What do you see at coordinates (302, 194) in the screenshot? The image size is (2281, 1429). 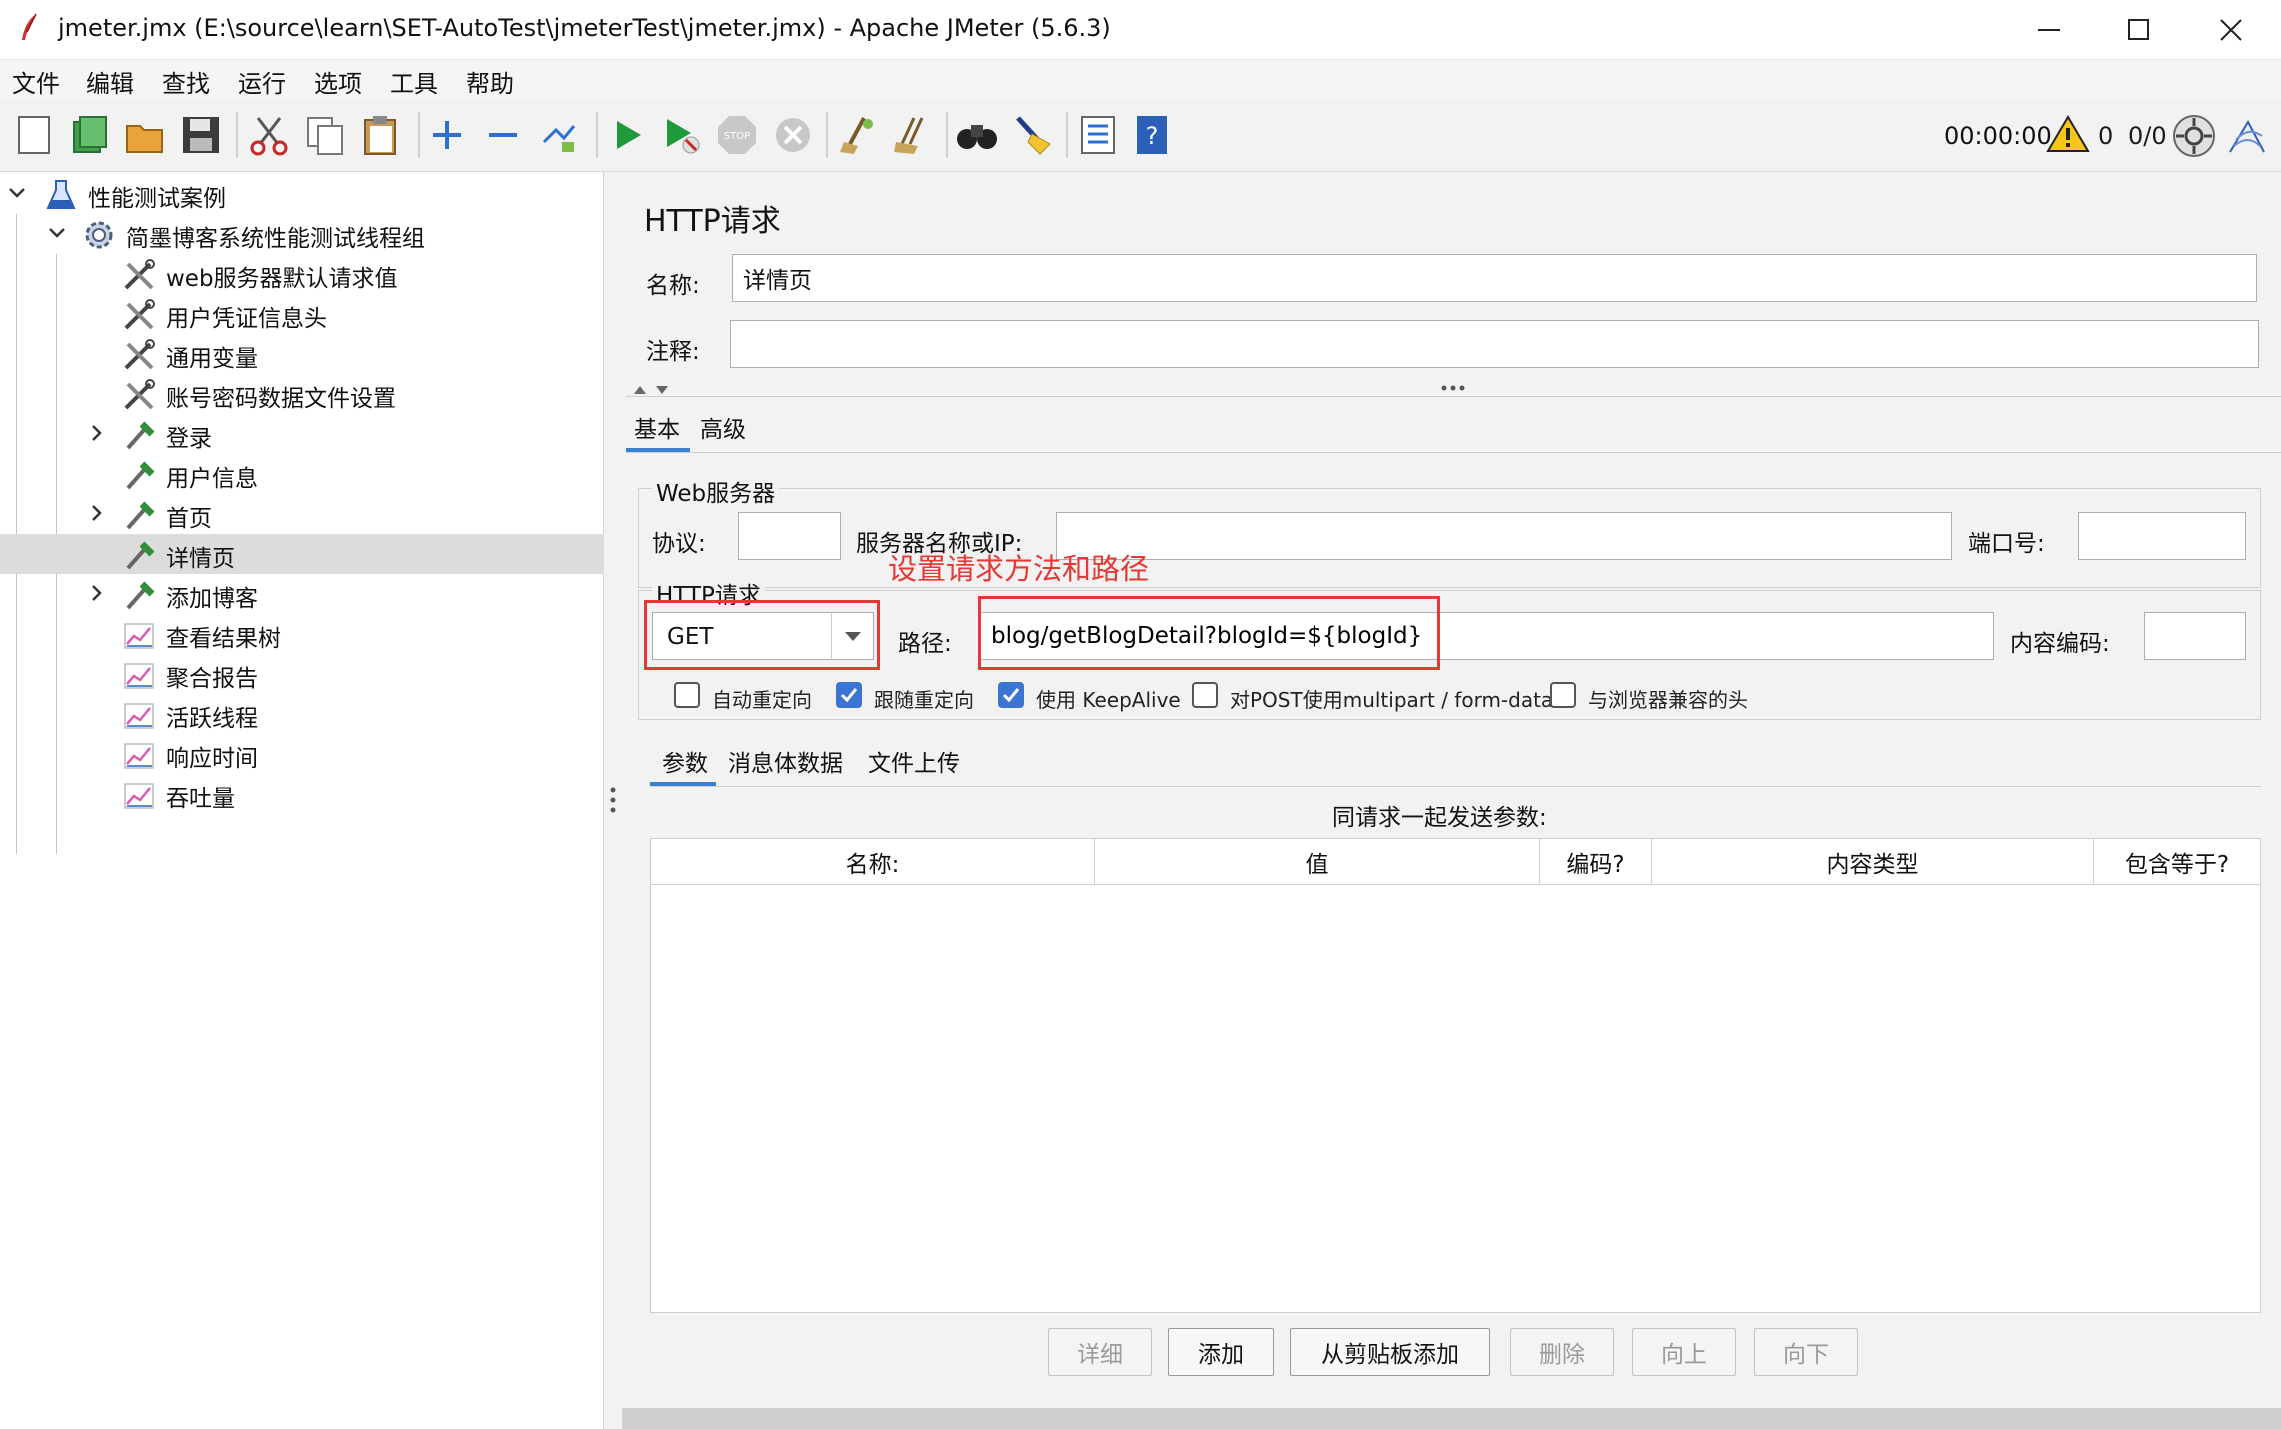 I see `tree-node-test-plan: 性能测试案例` at bounding box center [302, 194].